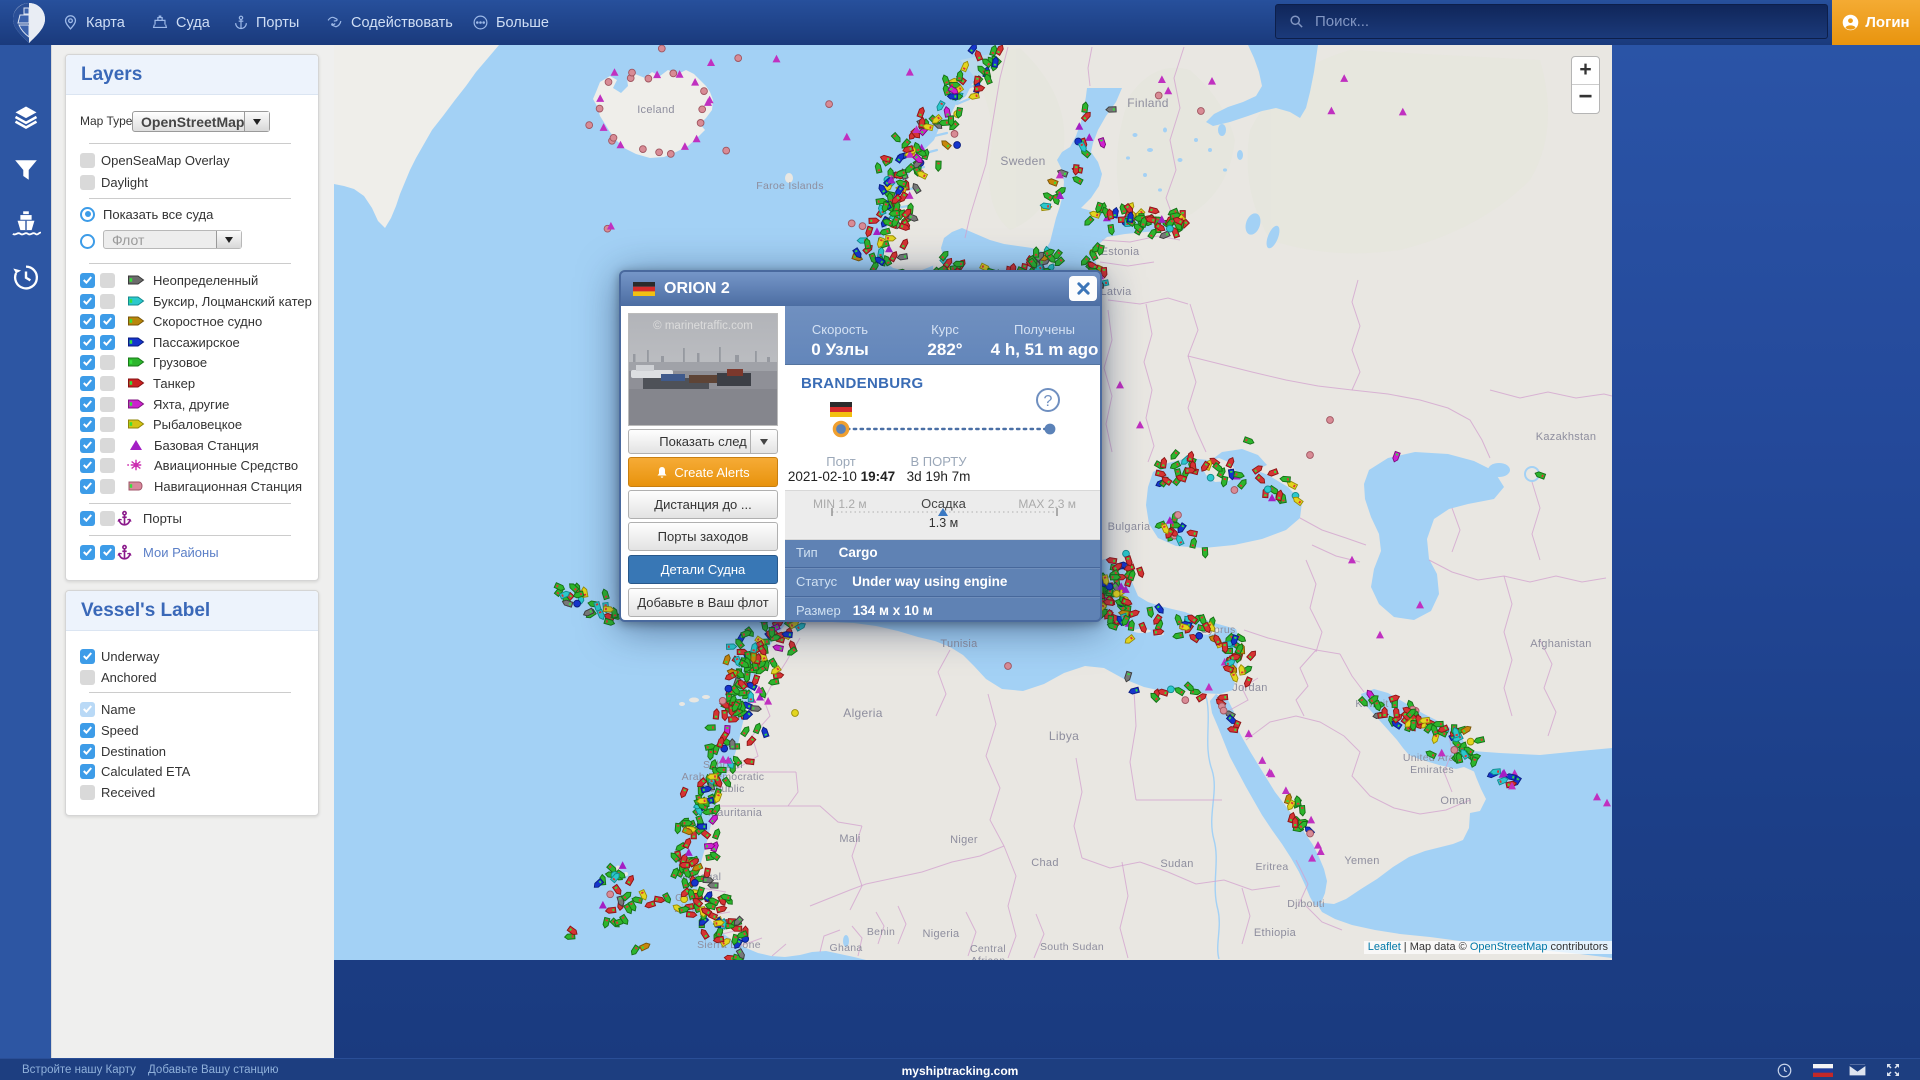  What do you see at coordinates (964, 840) in the screenshot?
I see `svg-text: Niger` at bounding box center [964, 840].